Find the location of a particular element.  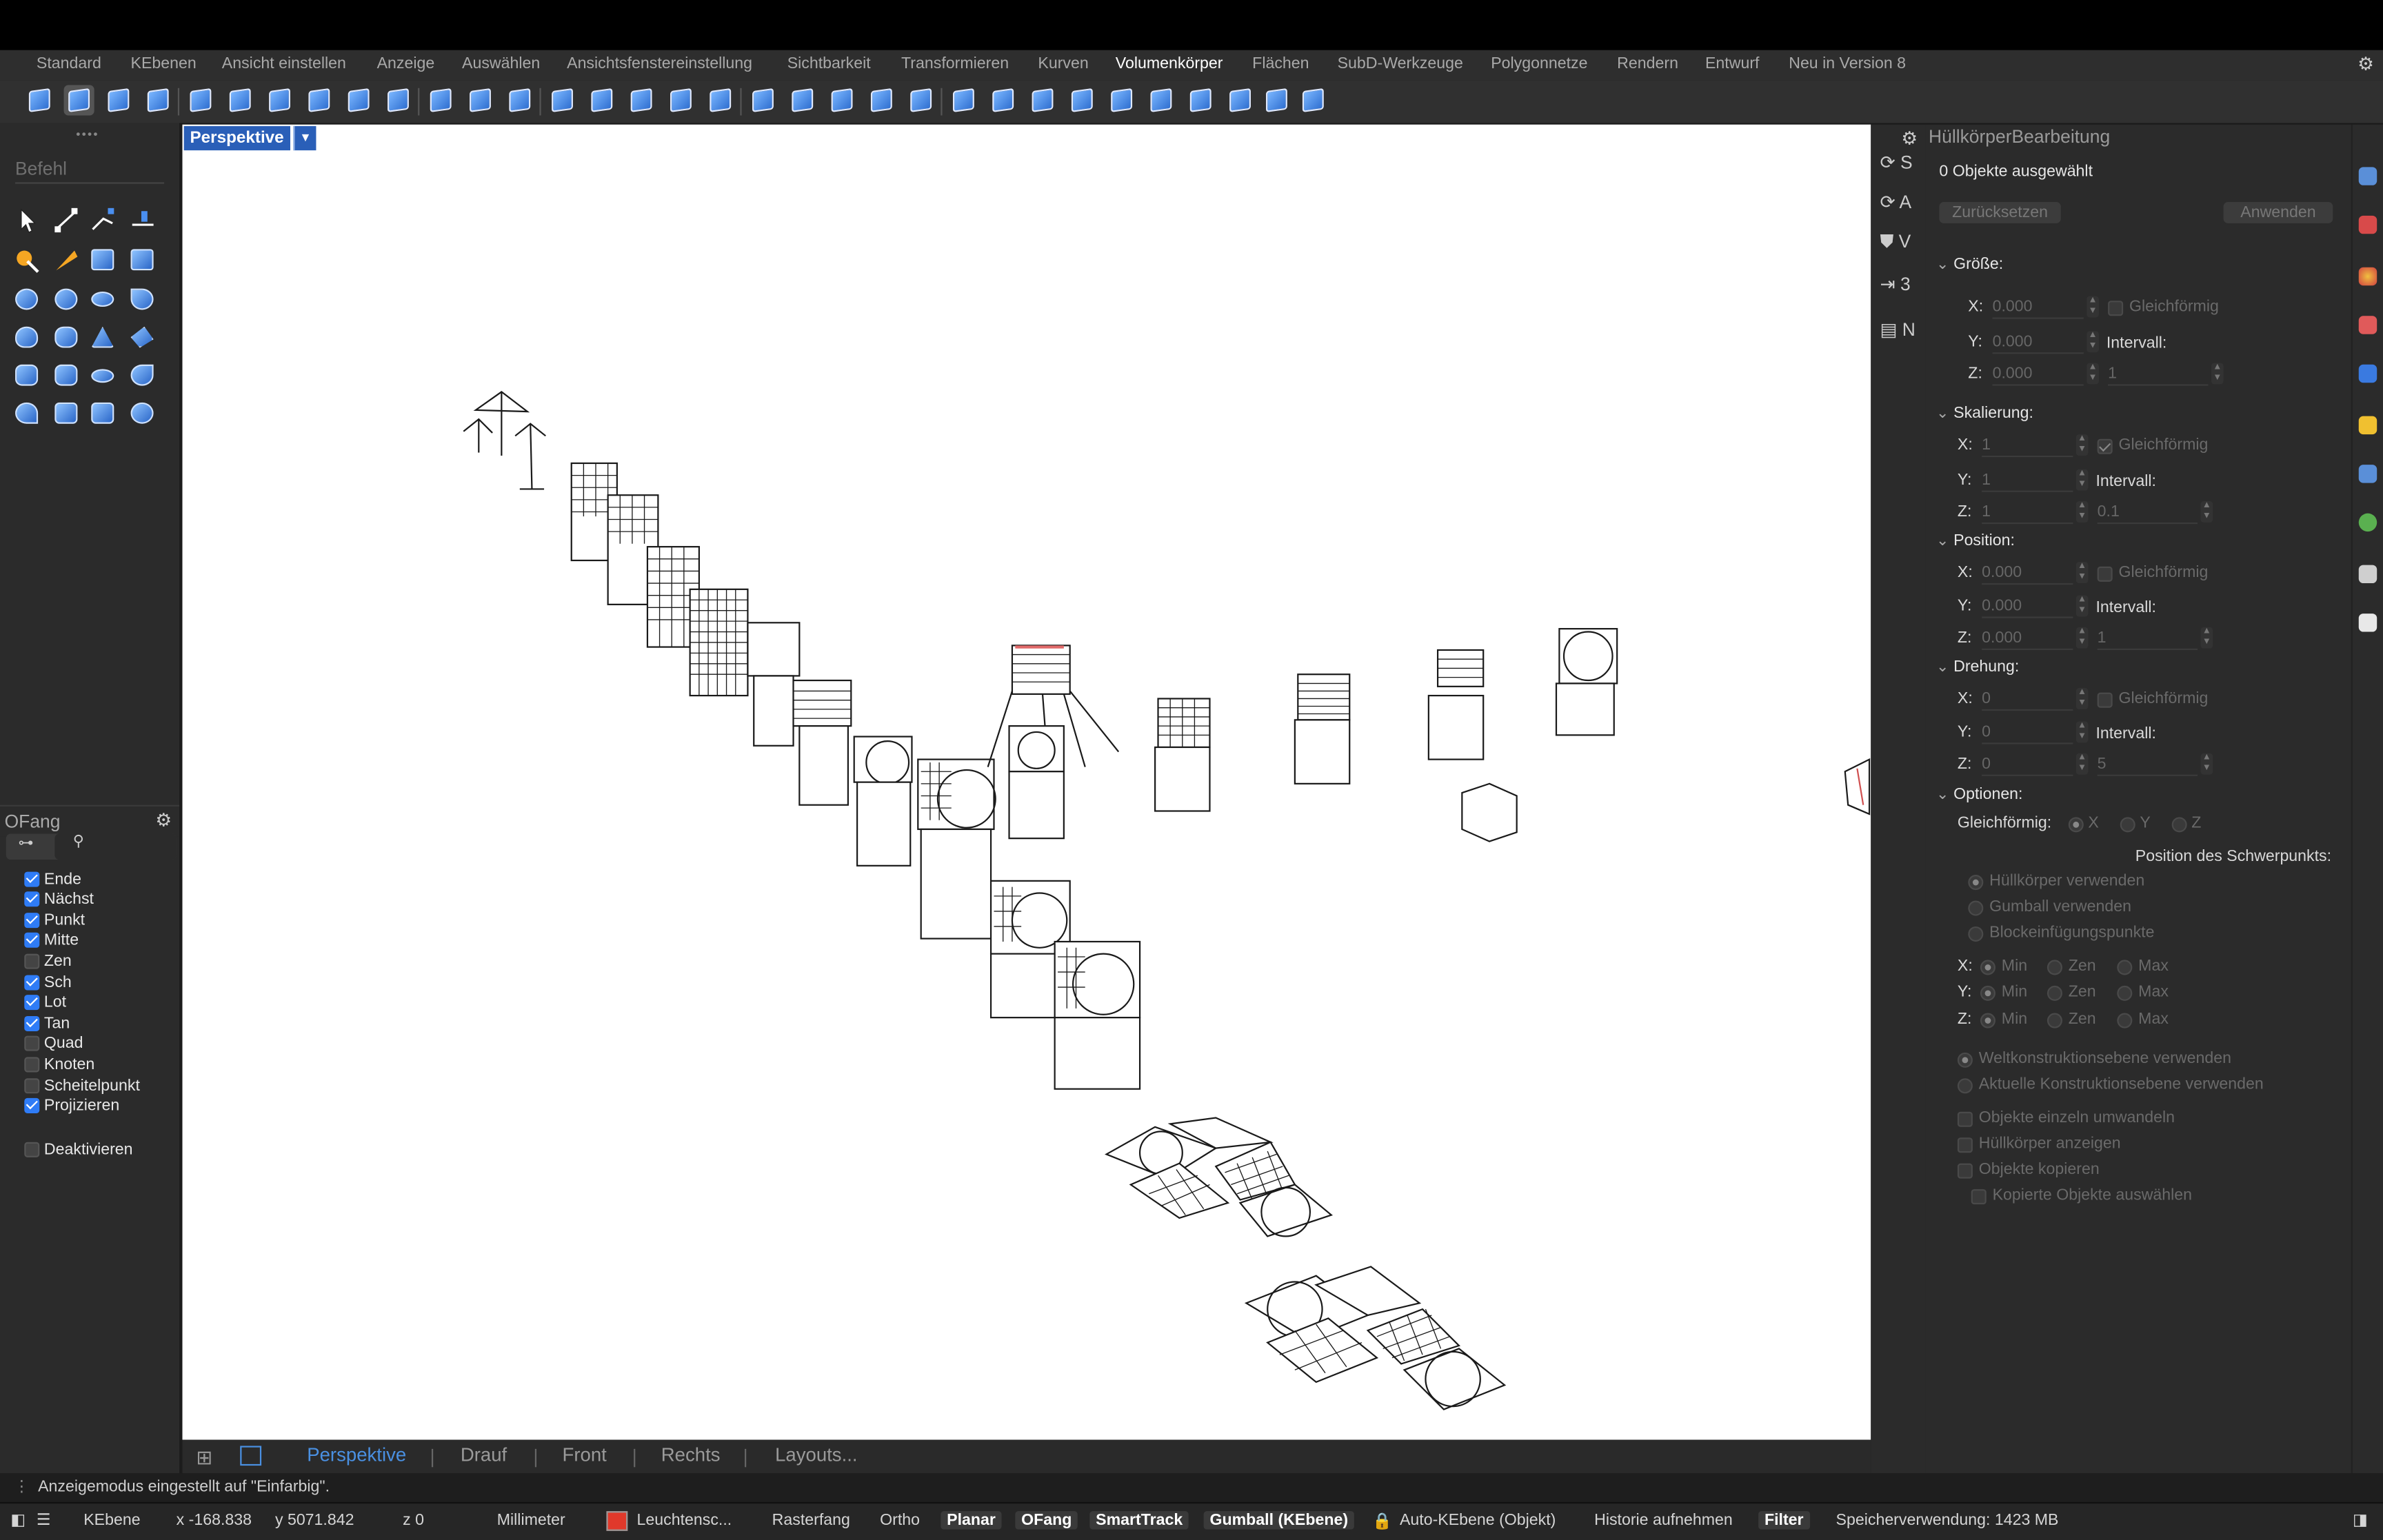

scale-interval-field: 0.1 is located at coordinates (2147, 513).